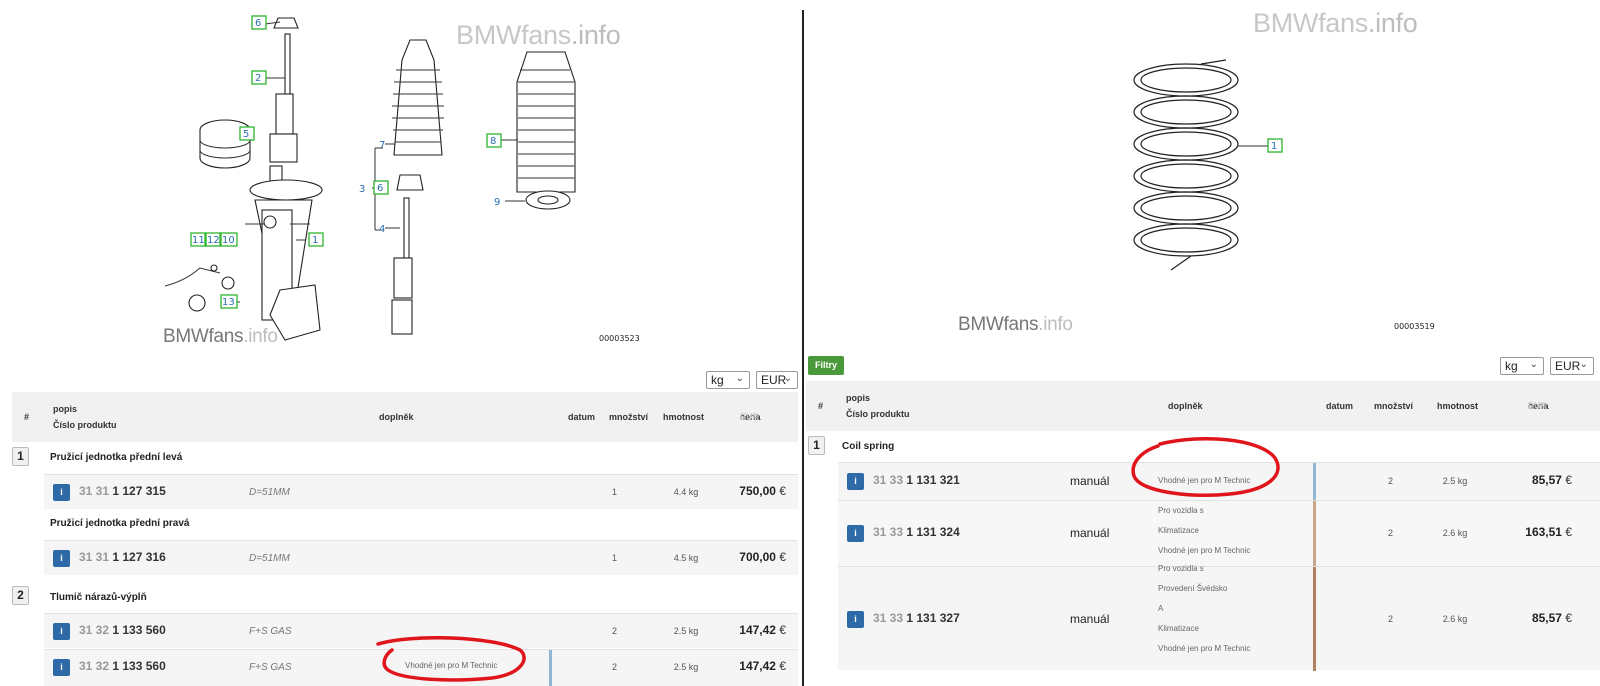 Image resolution: width=1600 pixels, height=686 pixels. What do you see at coordinates (381, 187) in the screenshot?
I see `callout-6-mid: 6` at bounding box center [381, 187].